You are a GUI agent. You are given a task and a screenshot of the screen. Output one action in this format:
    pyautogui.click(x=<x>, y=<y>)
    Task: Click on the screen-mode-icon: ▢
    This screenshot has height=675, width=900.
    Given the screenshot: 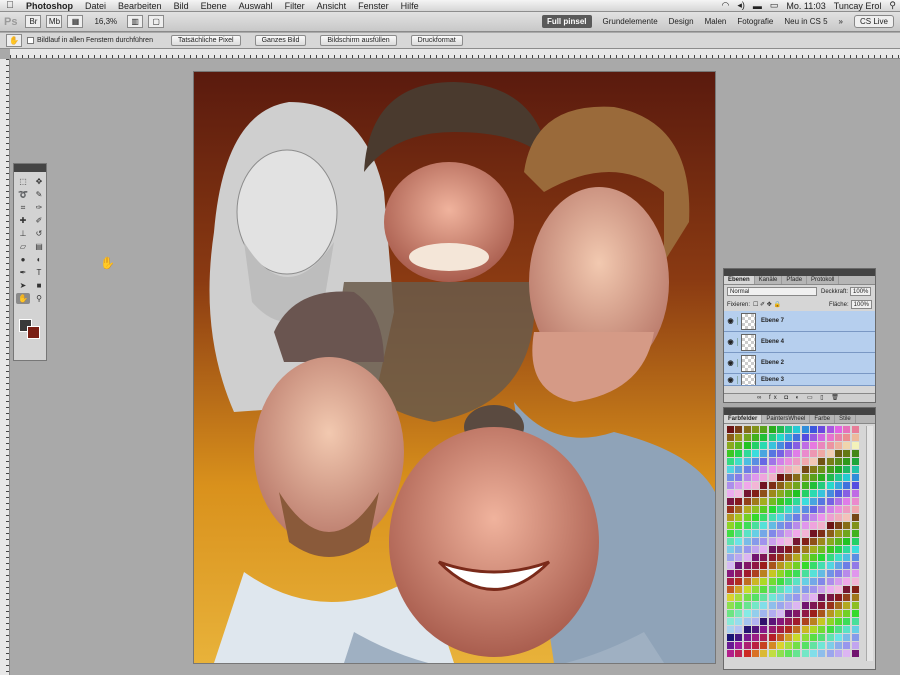 What is the action you would take?
    pyautogui.click(x=156, y=21)
    